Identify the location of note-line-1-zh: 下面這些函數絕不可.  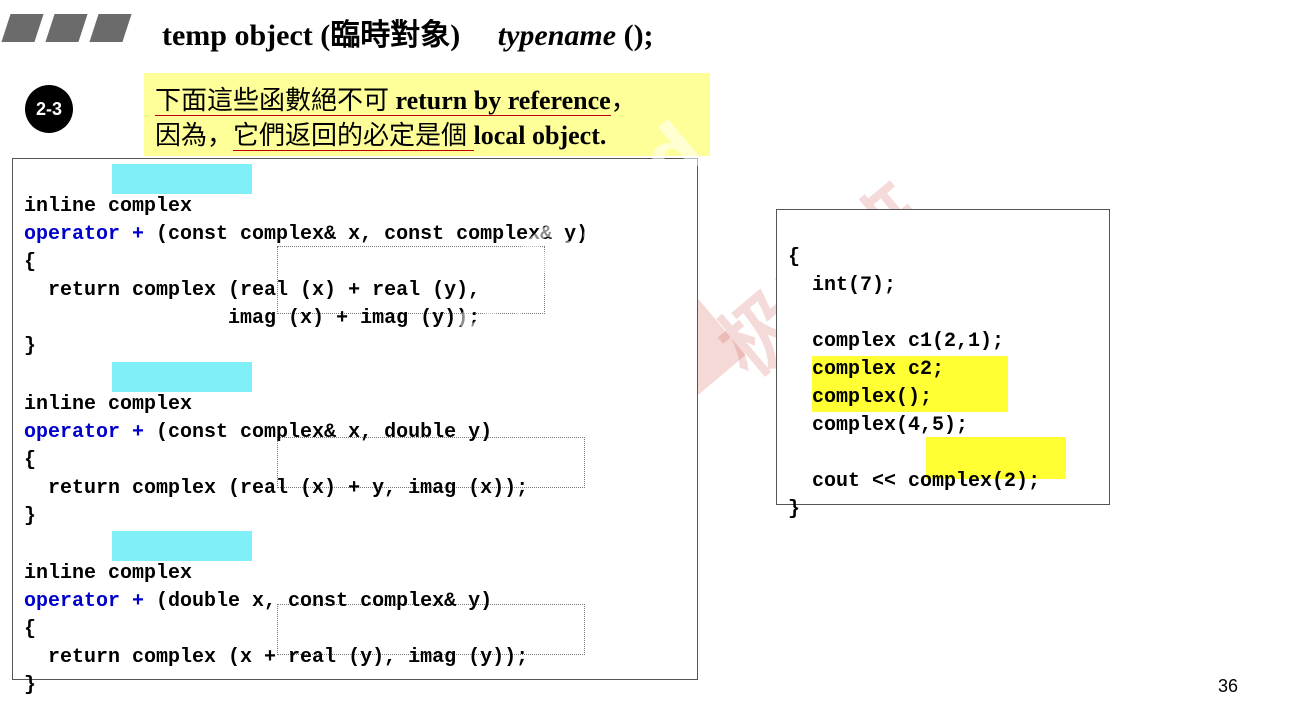
(275, 101).